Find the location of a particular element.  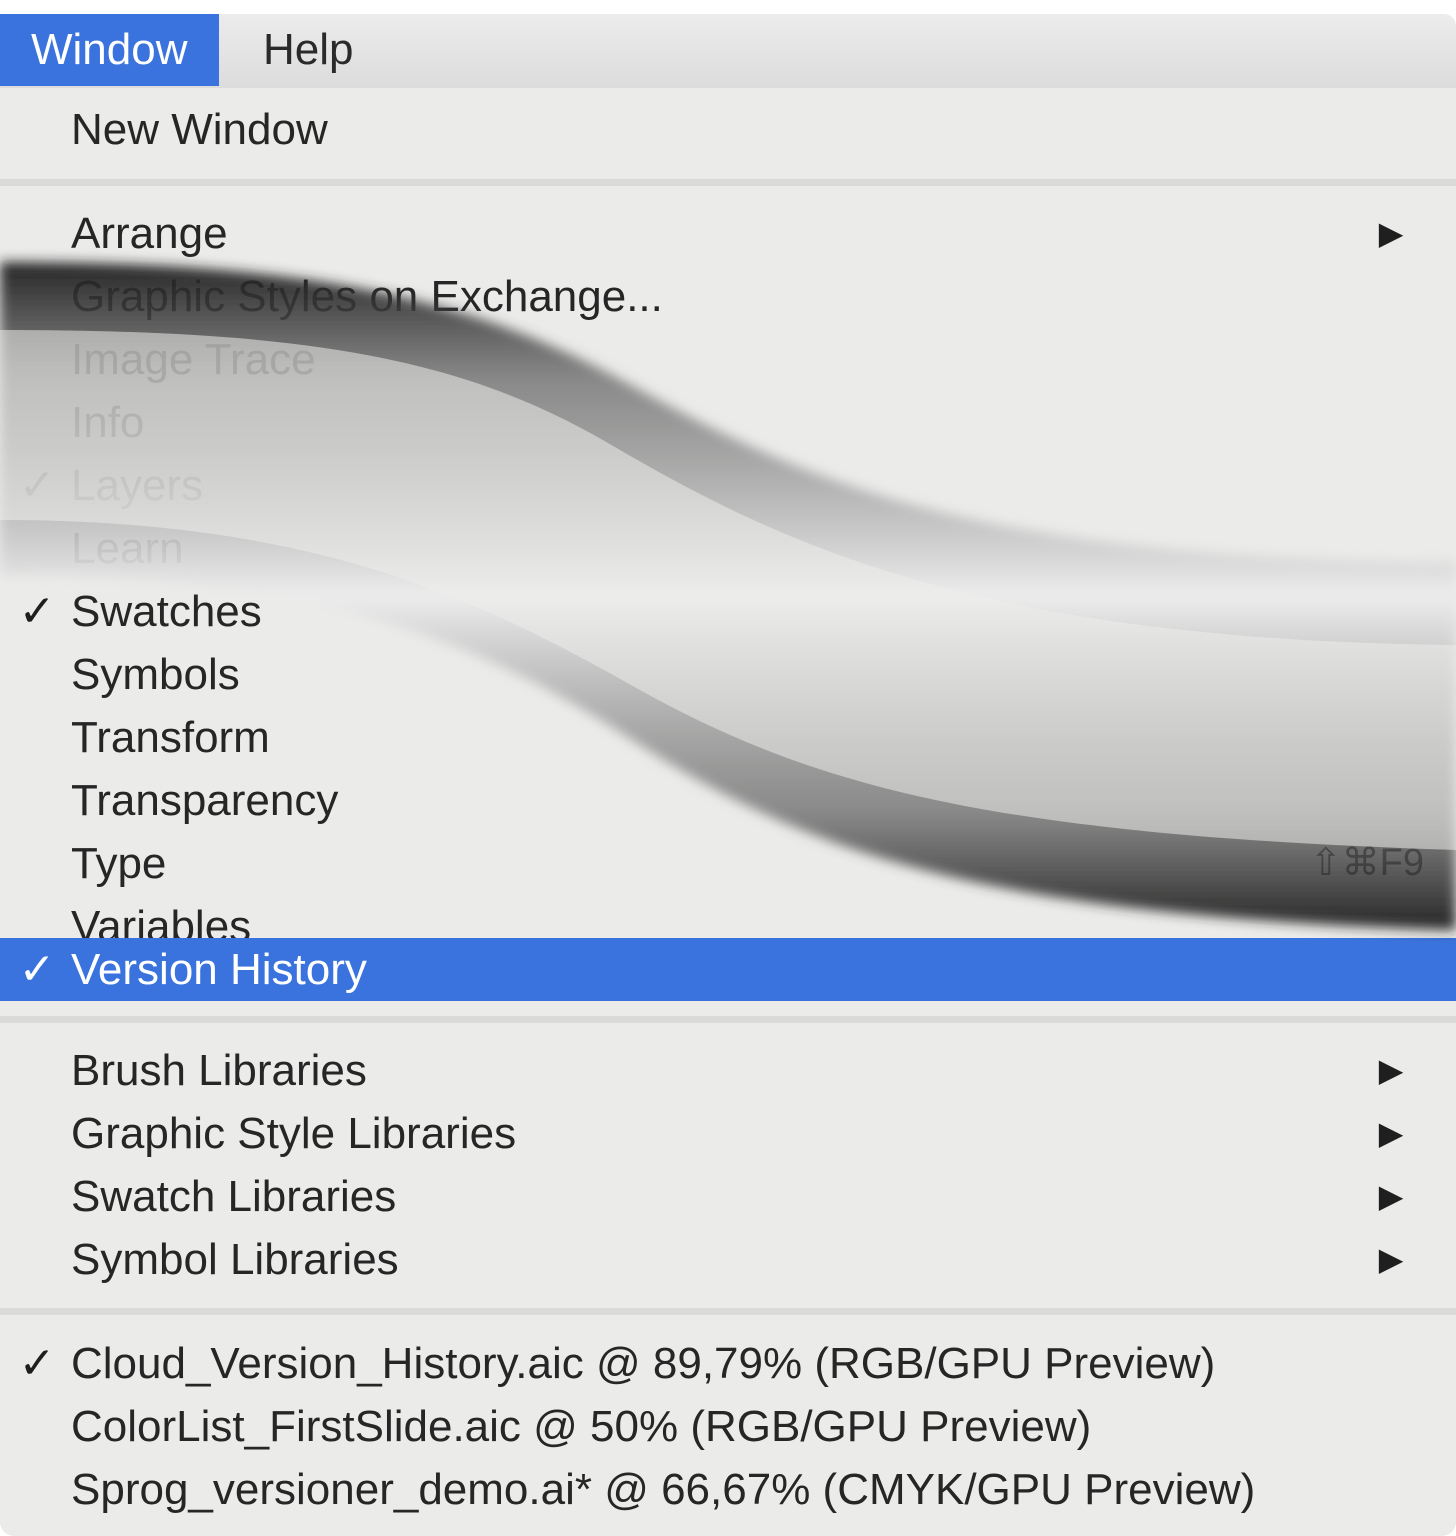

menu-item-label: Brush Libraries is located at coordinates (219, 1070).